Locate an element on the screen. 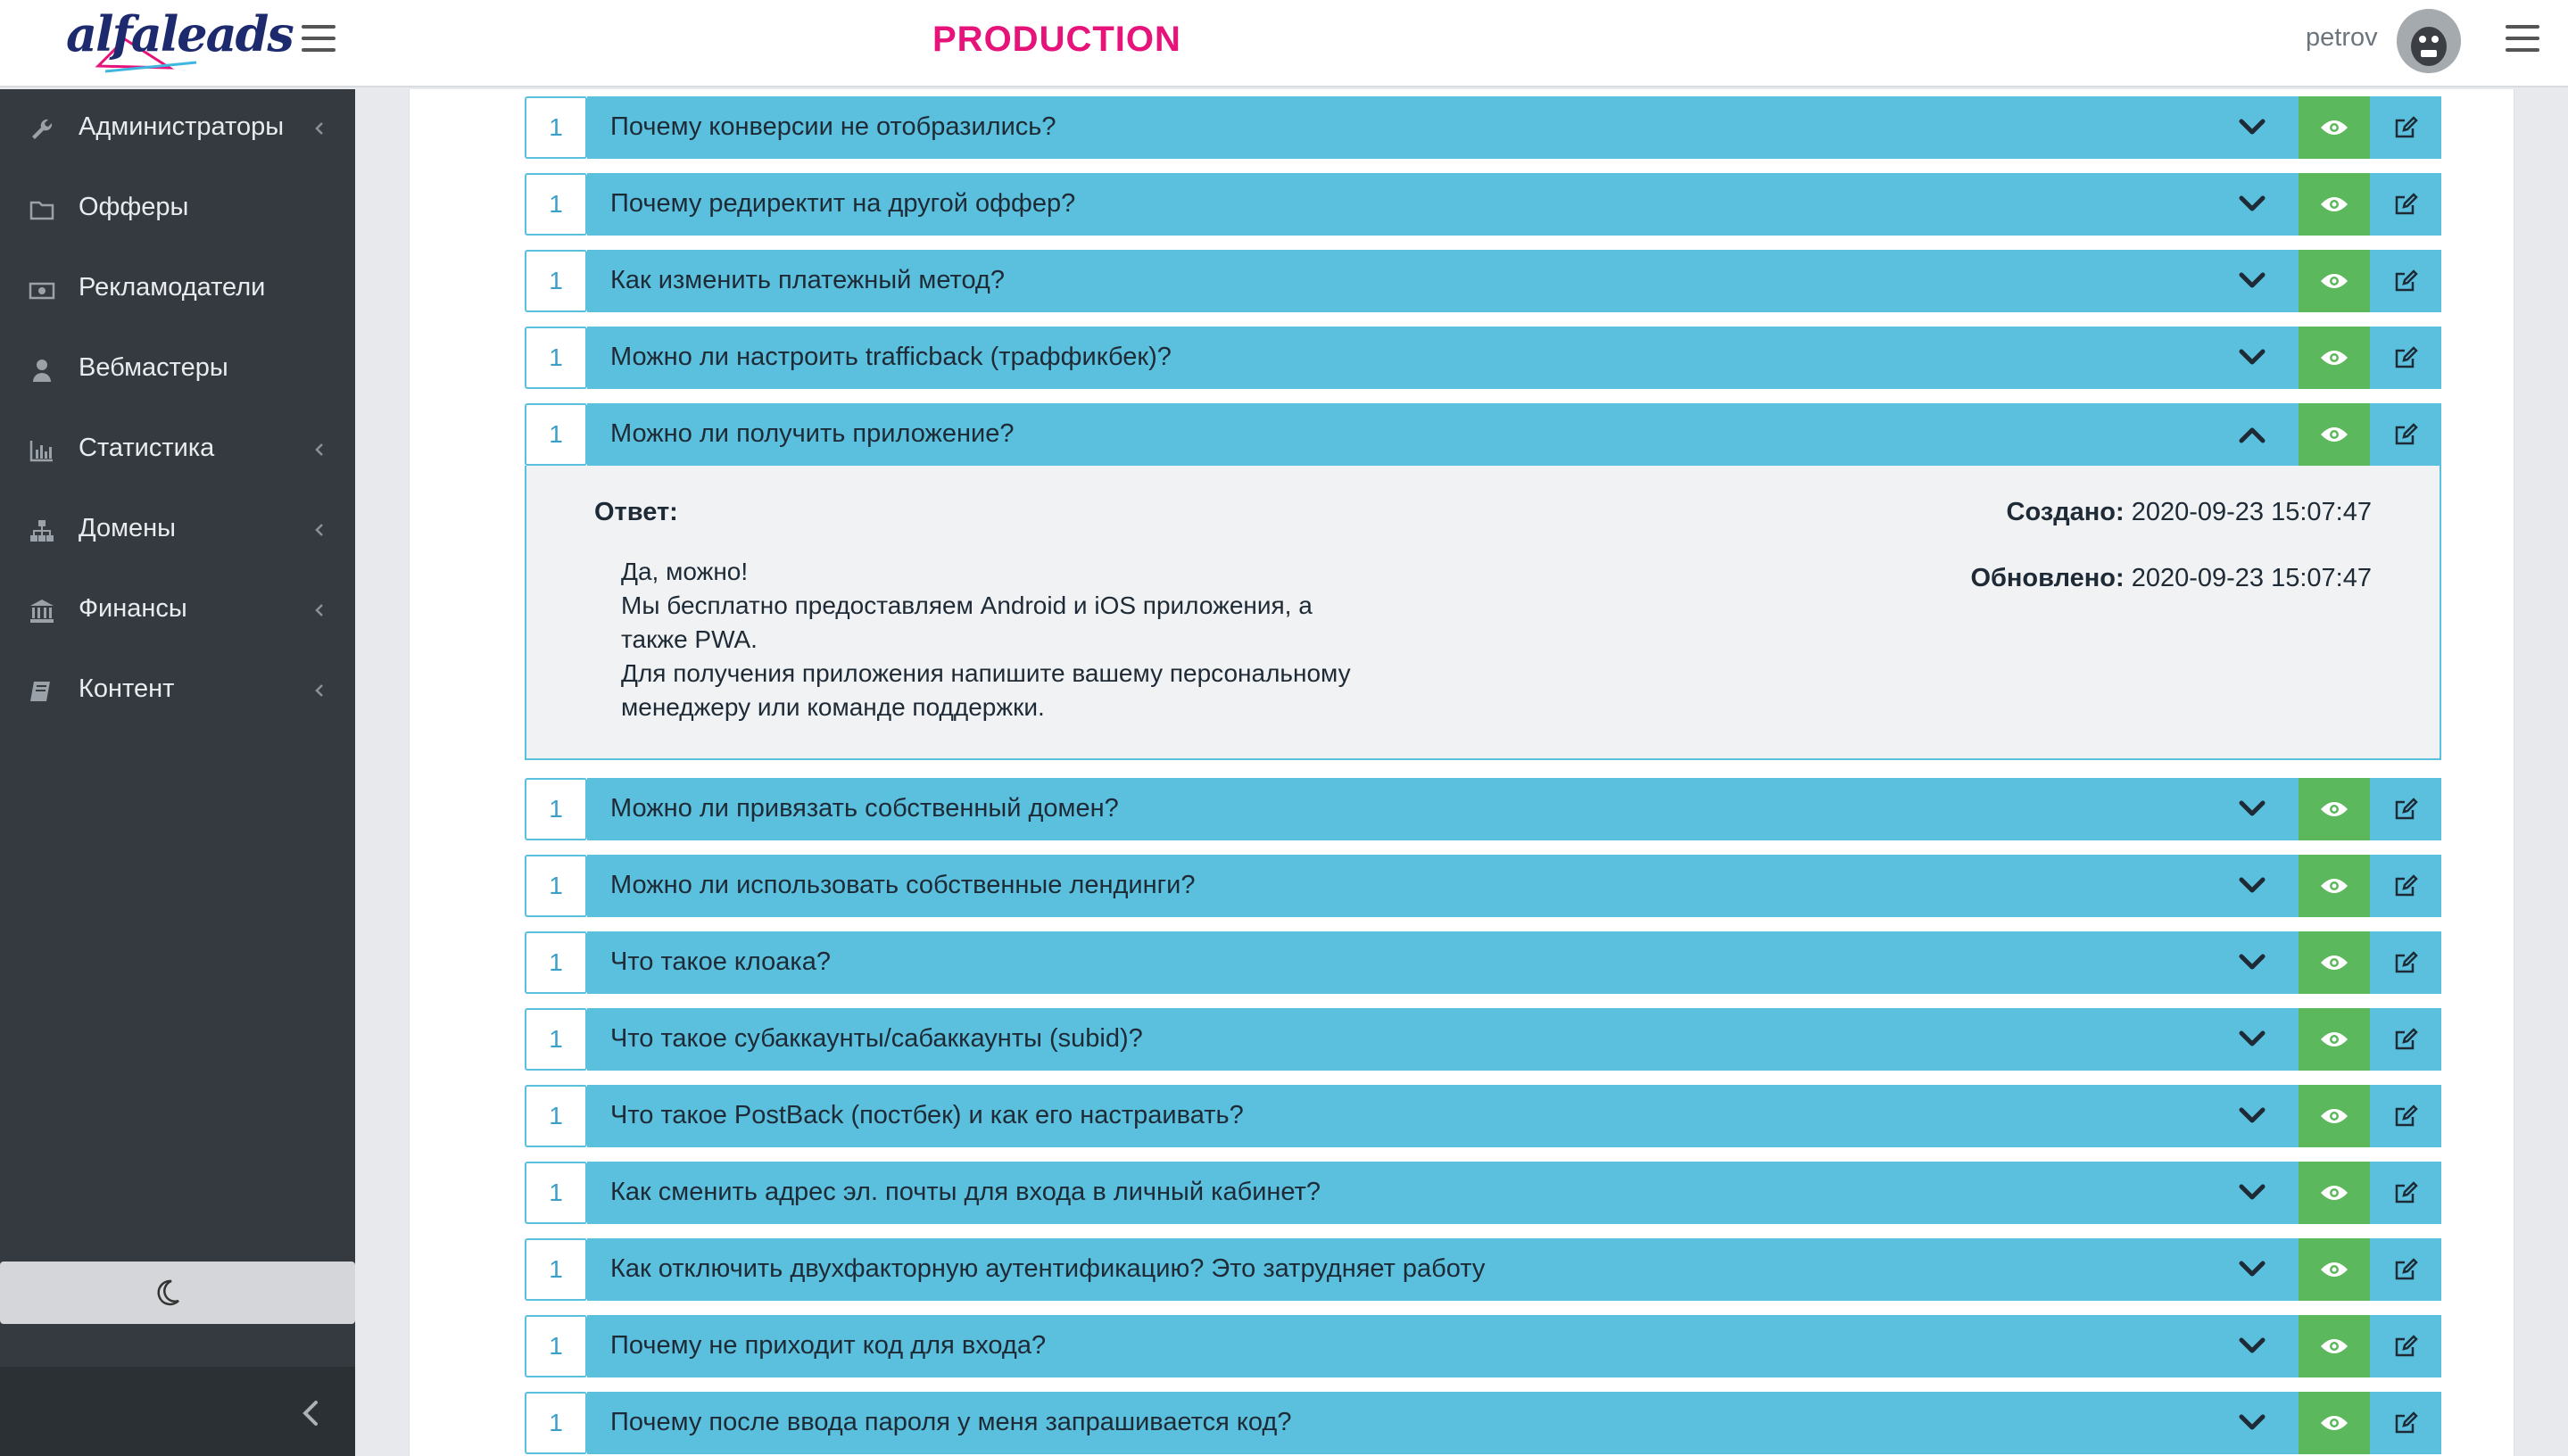  faq-item: 1 Можно ли привязать собственный домен? is located at coordinates (1483, 809).